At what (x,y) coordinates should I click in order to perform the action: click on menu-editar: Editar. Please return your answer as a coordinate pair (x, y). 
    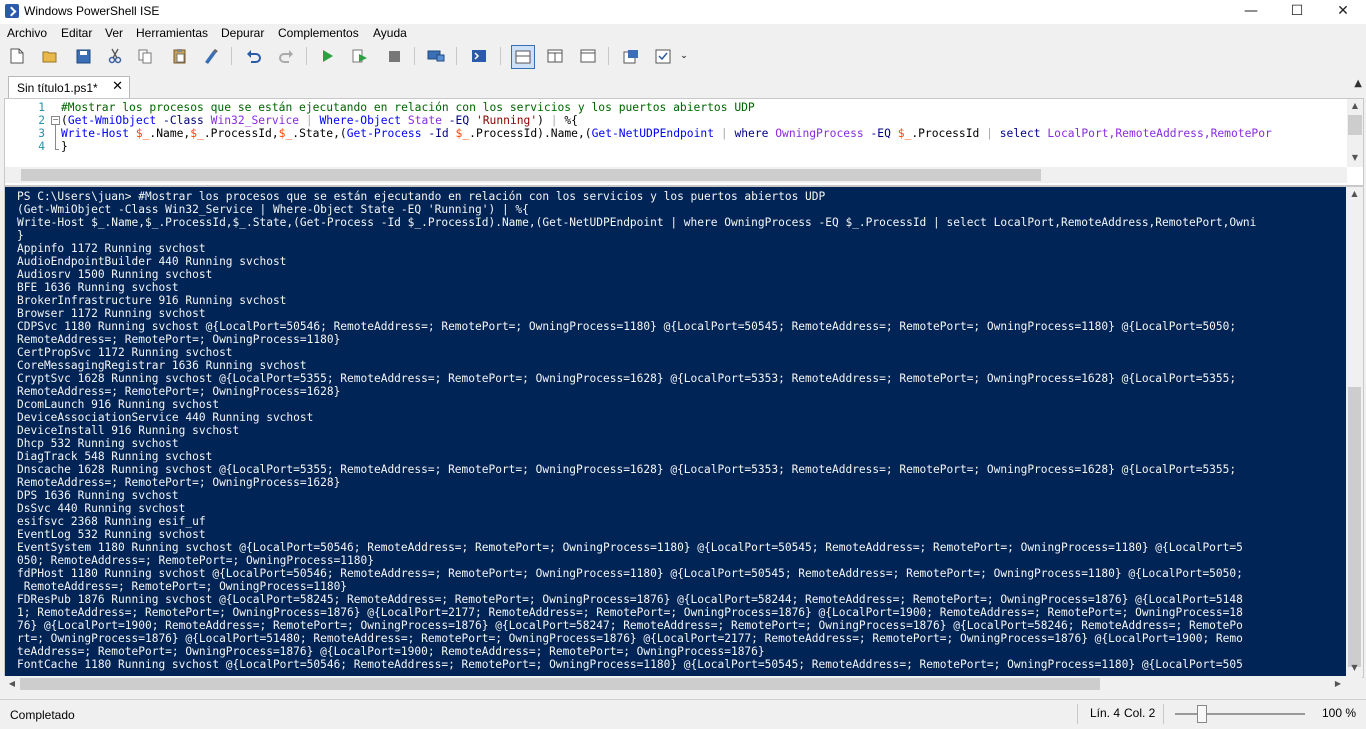
    Looking at the image, I should click on (76, 33).